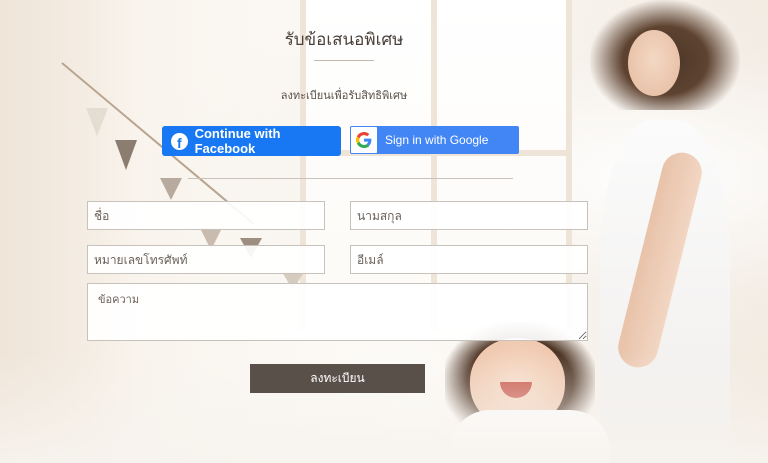 This screenshot has width=768, height=463. What do you see at coordinates (469, 259) in the screenshot?
I see `email-input` at bounding box center [469, 259].